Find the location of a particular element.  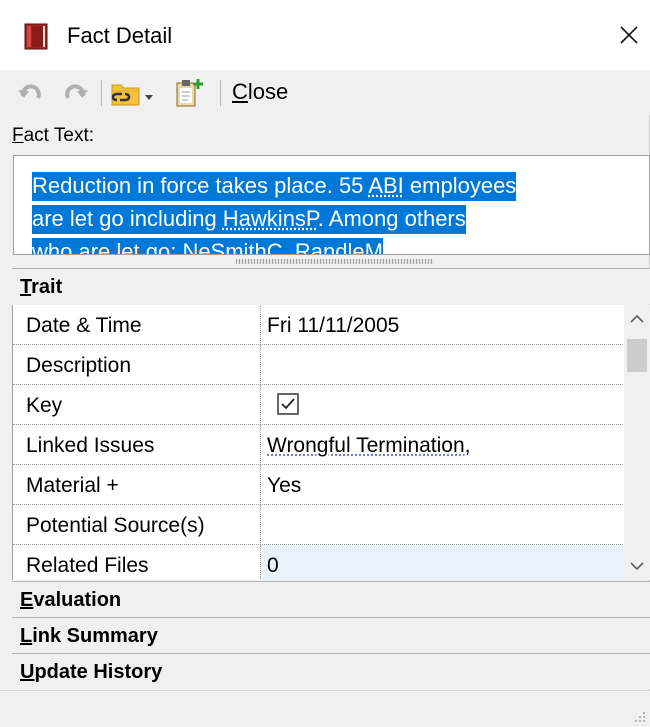

section-link-summary-mnemonic: L is located at coordinates (26, 636).